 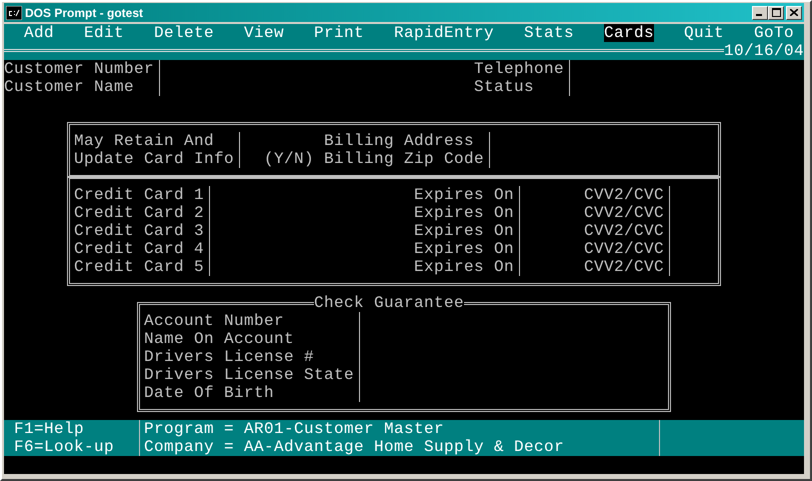 I want to click on minimize-button, so click(x=760, y=13).